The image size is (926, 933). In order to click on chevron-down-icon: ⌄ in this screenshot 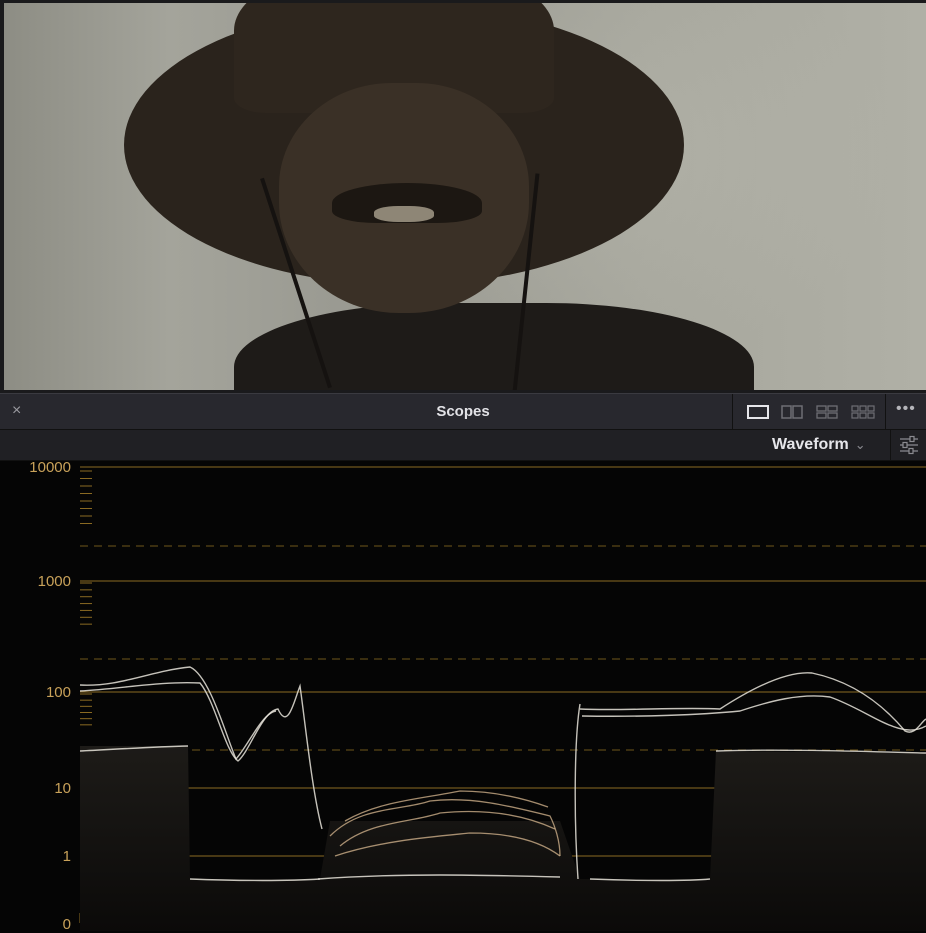, I will do `click(860, 444)`.